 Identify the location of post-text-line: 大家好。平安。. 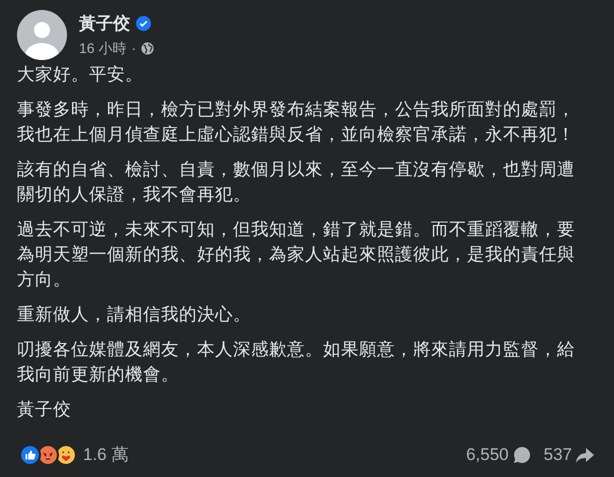
(80, 74).